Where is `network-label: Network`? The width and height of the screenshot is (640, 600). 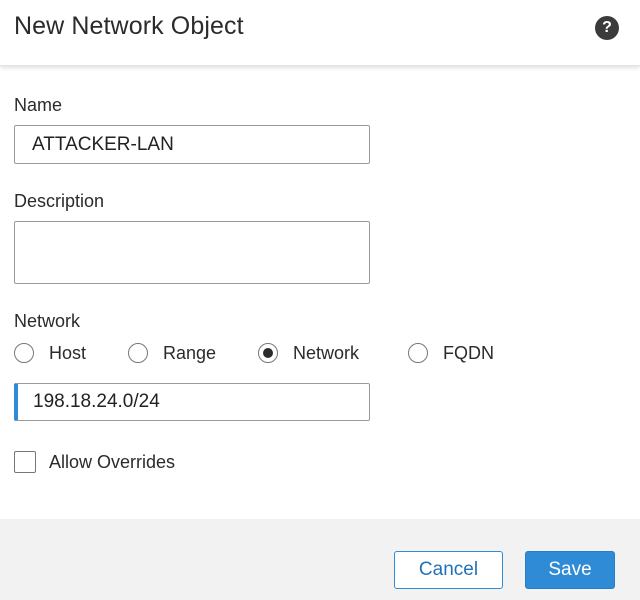
network-label: Network is located at coordinates (47, 321).